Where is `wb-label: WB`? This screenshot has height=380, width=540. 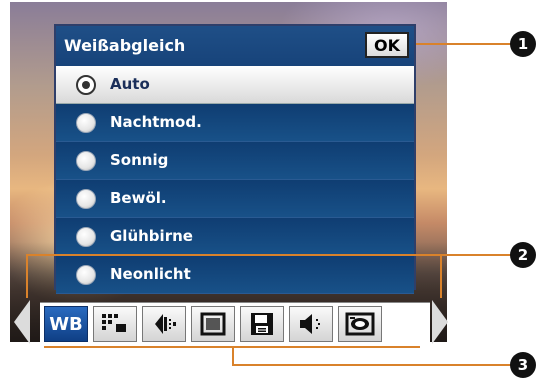
wb-label: WB is located at coordinates (66, 324).